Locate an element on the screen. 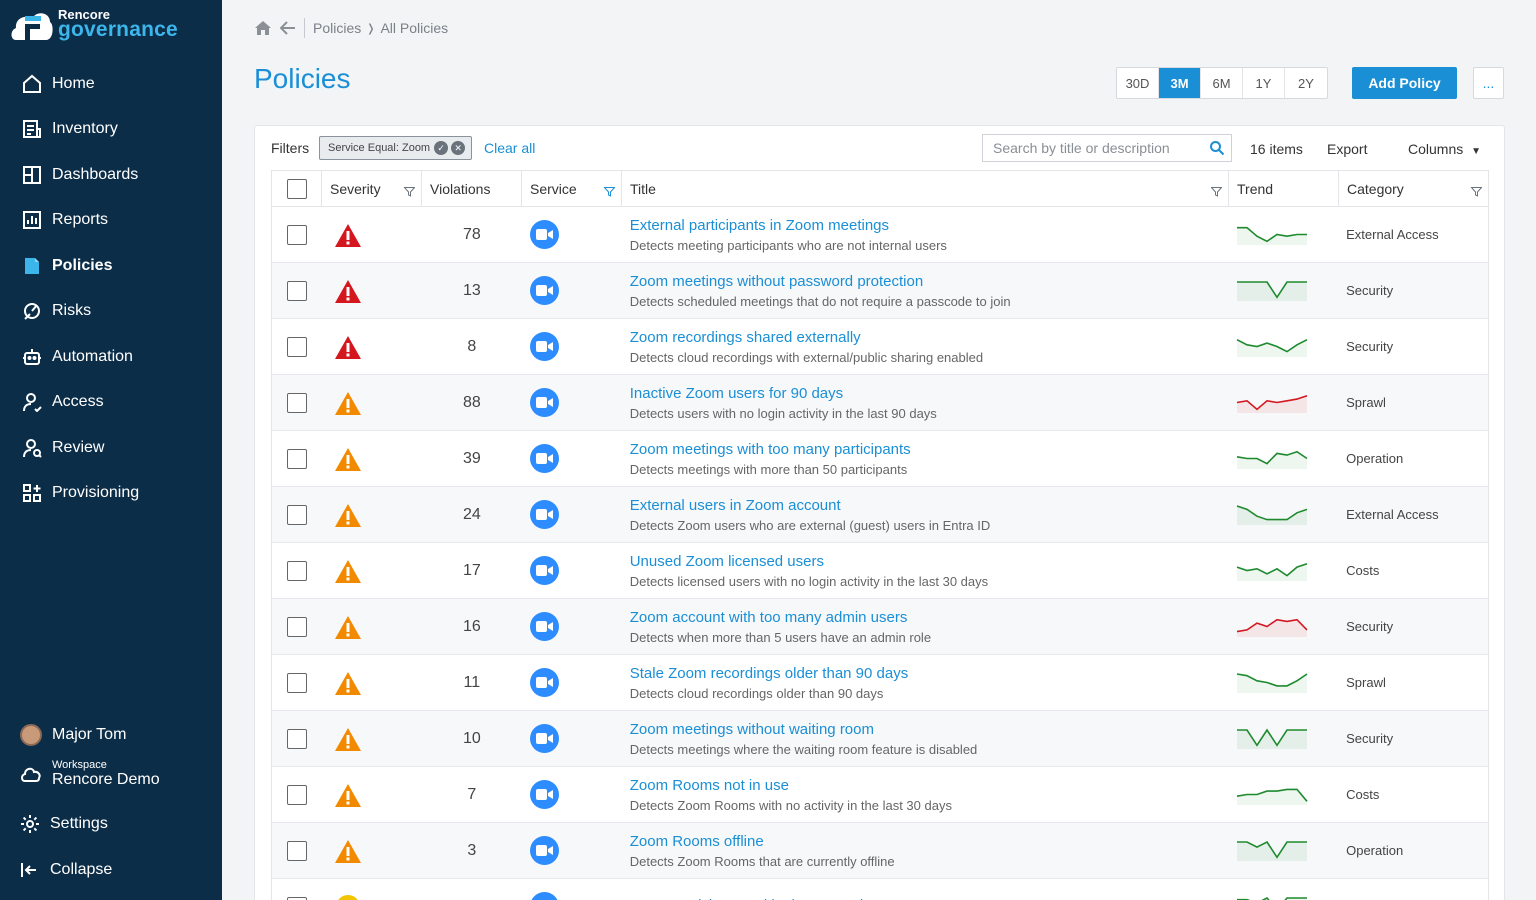 The height and width of the screenshot is (900, 1536). violations-count: 8 is located at coordinates (471, 347).